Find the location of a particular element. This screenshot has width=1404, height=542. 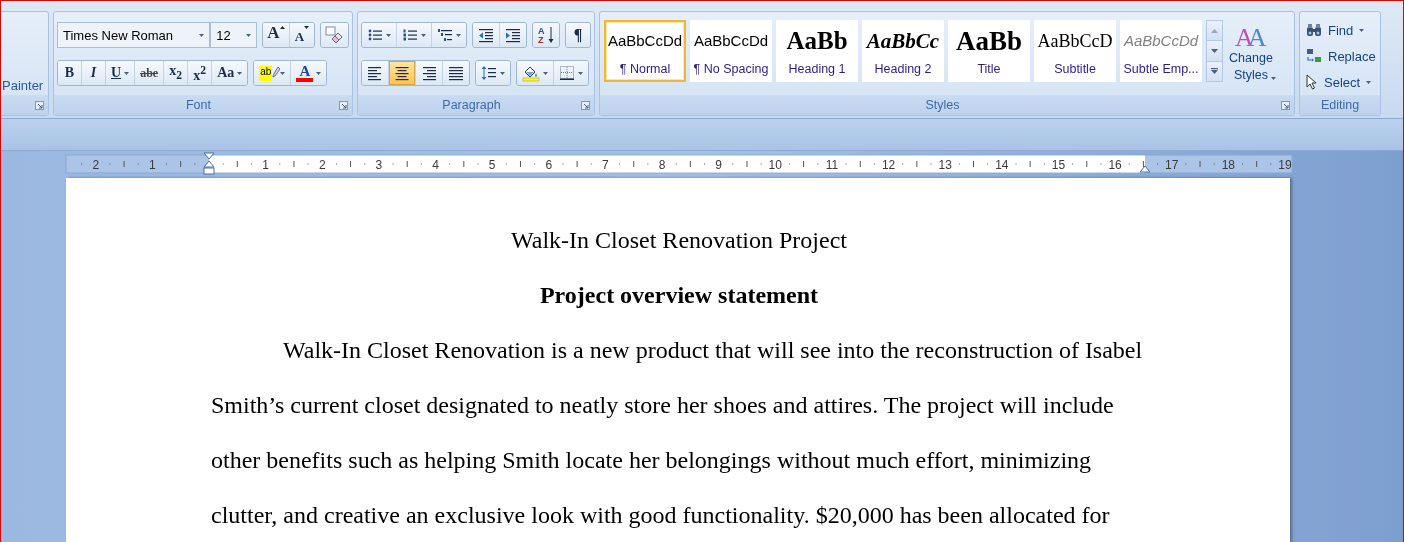

document-title: Walk-In Closet Renovation Project is located at coordinates (679, 240).